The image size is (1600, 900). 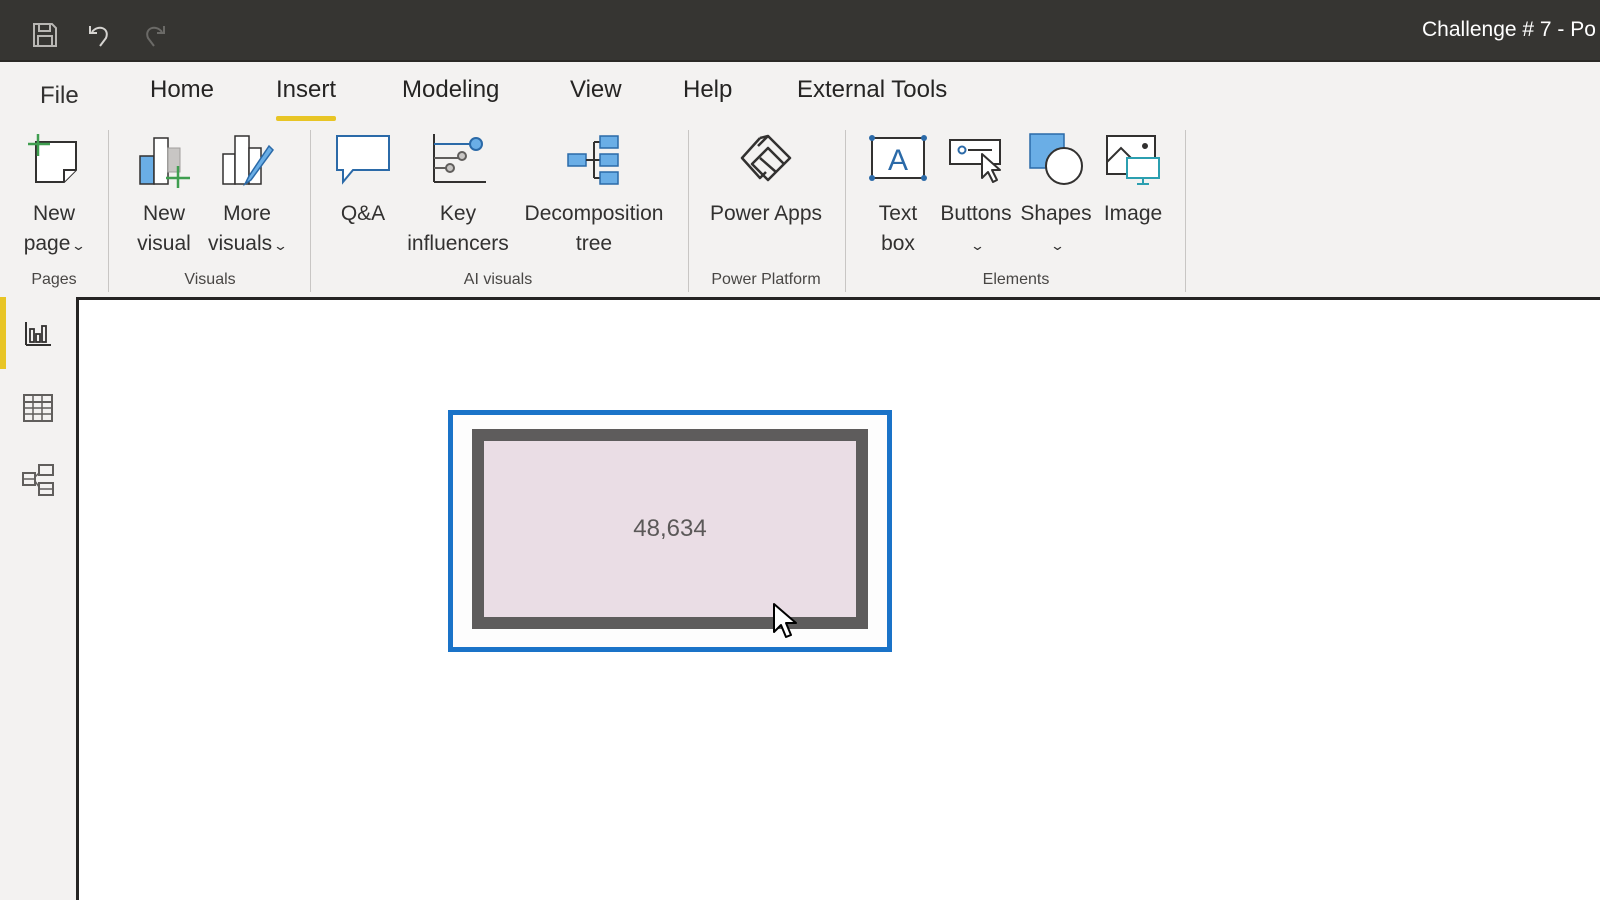 I want to click on report-view-button, so click(x=38, y=334).